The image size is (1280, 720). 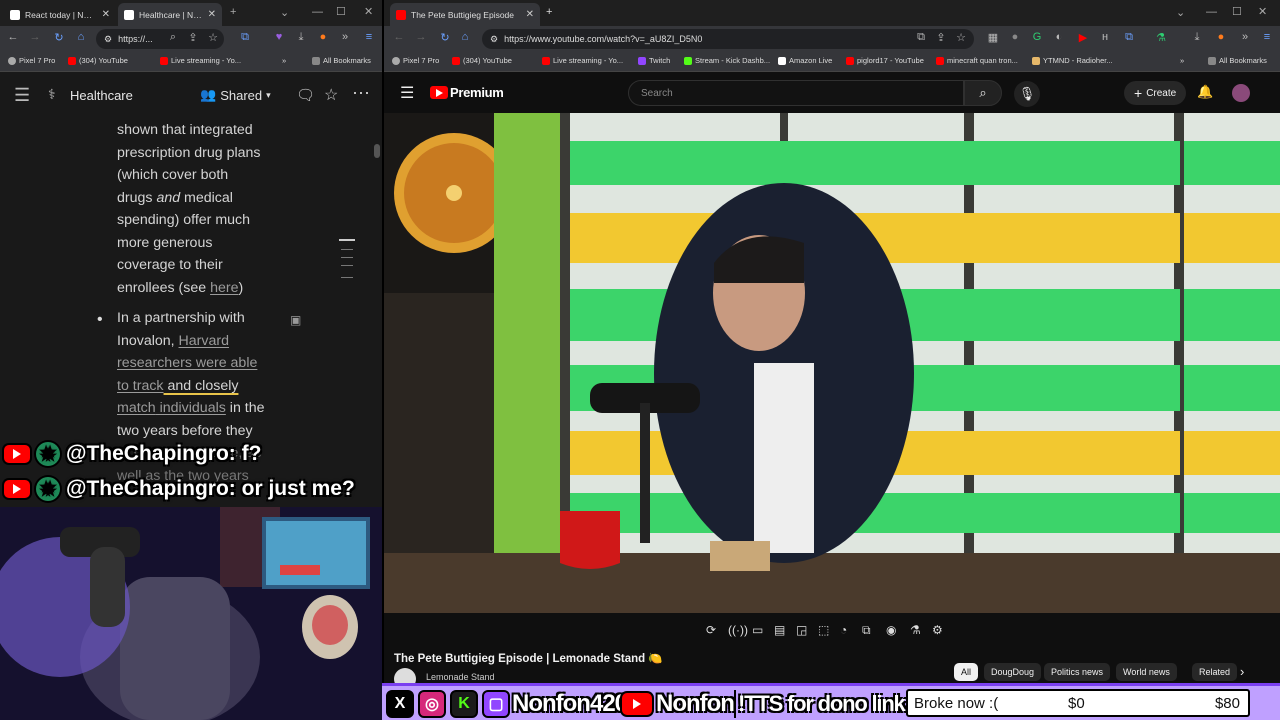 What do you see at coordinates (170, 14) in the screenshot?
I see `tab-healthcare: Healthcare | Notion ✕` at bounding box center [170, 14].